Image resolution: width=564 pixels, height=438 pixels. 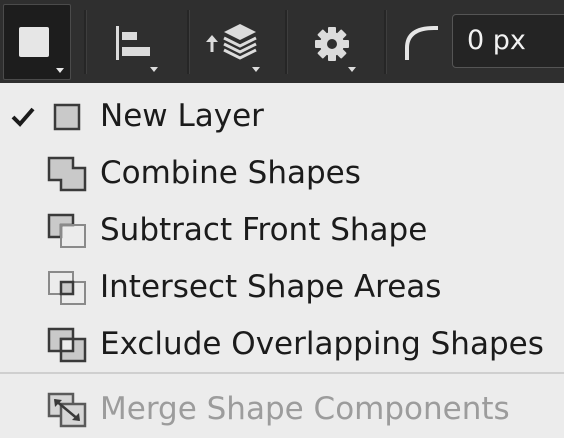 I want to click on gear-icon, so click(x=335, y=49).